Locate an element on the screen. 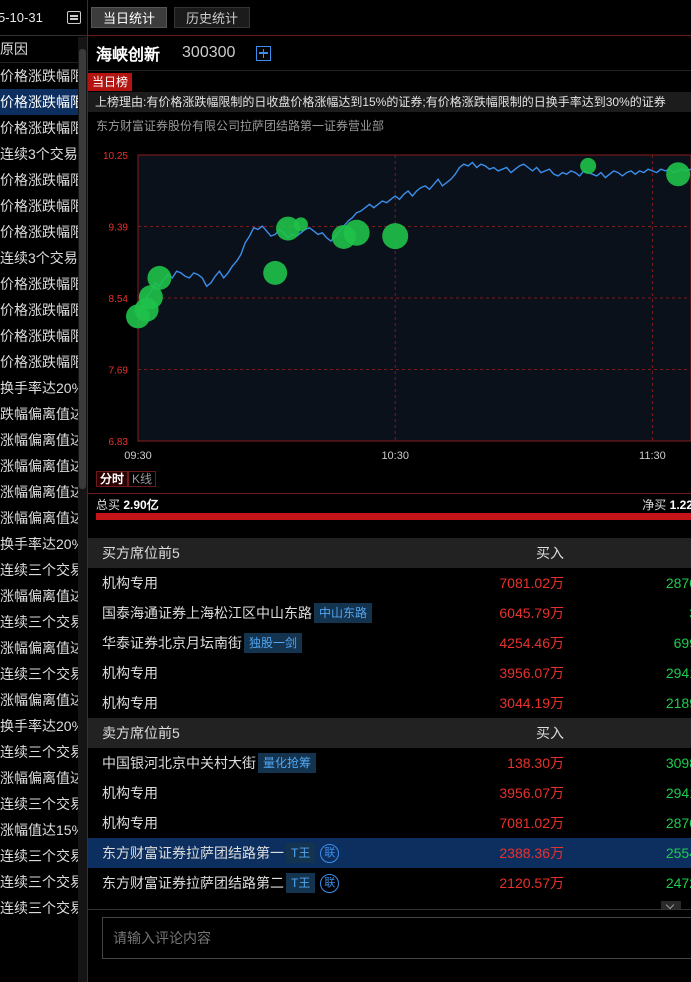  seat-sell-amount: 2189 is located at coordinates (678, 703).